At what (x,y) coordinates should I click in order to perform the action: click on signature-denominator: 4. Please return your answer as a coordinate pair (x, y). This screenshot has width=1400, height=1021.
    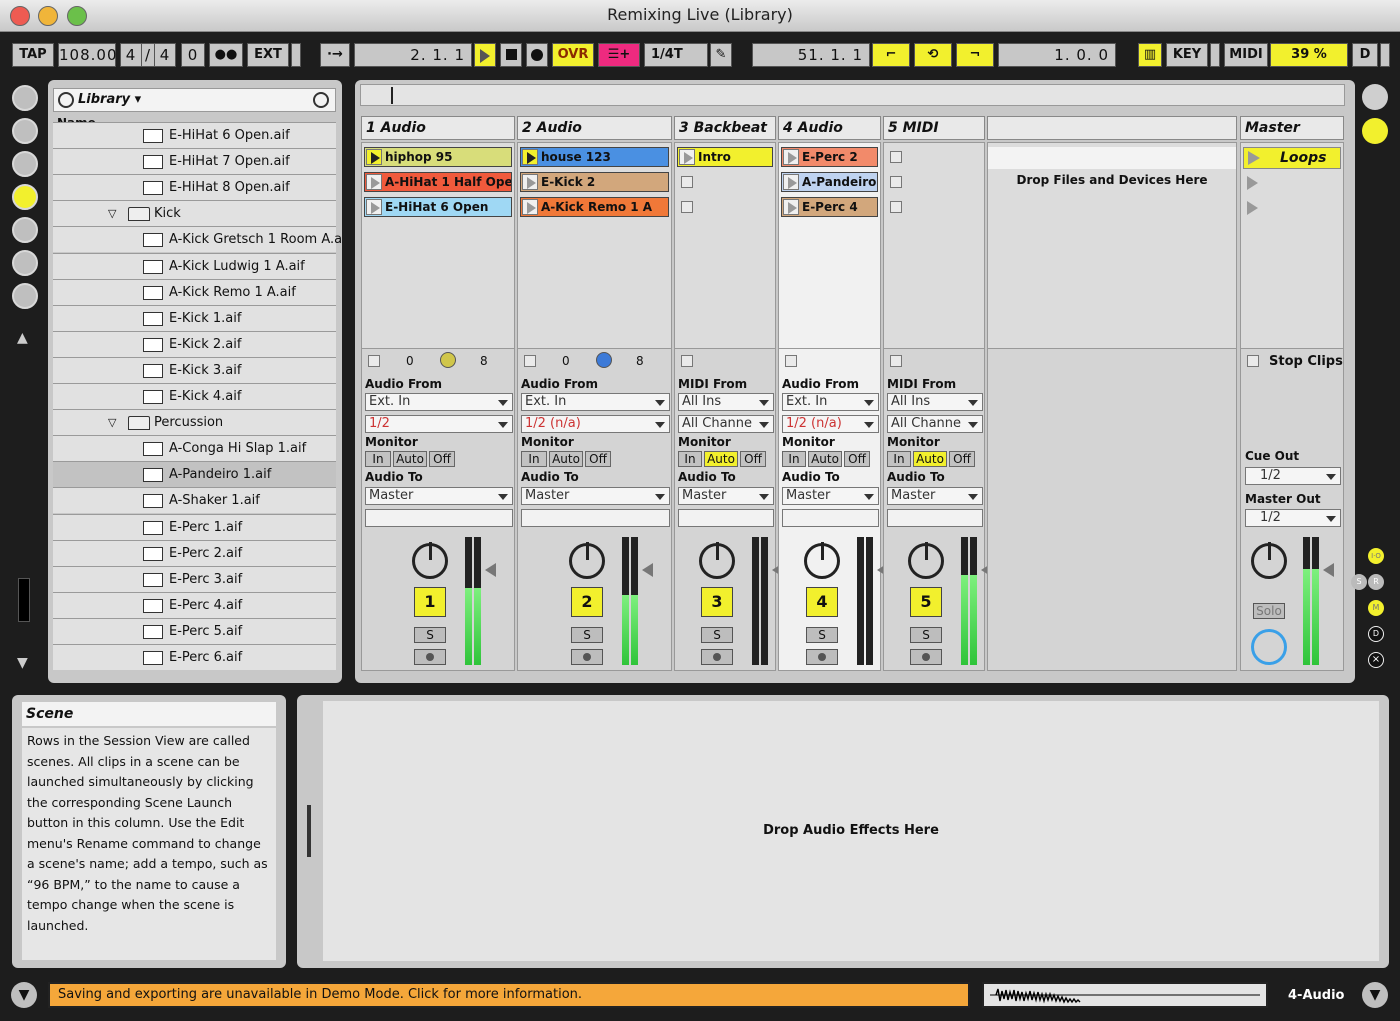
    Looking at the image, I should click on (165, 55).